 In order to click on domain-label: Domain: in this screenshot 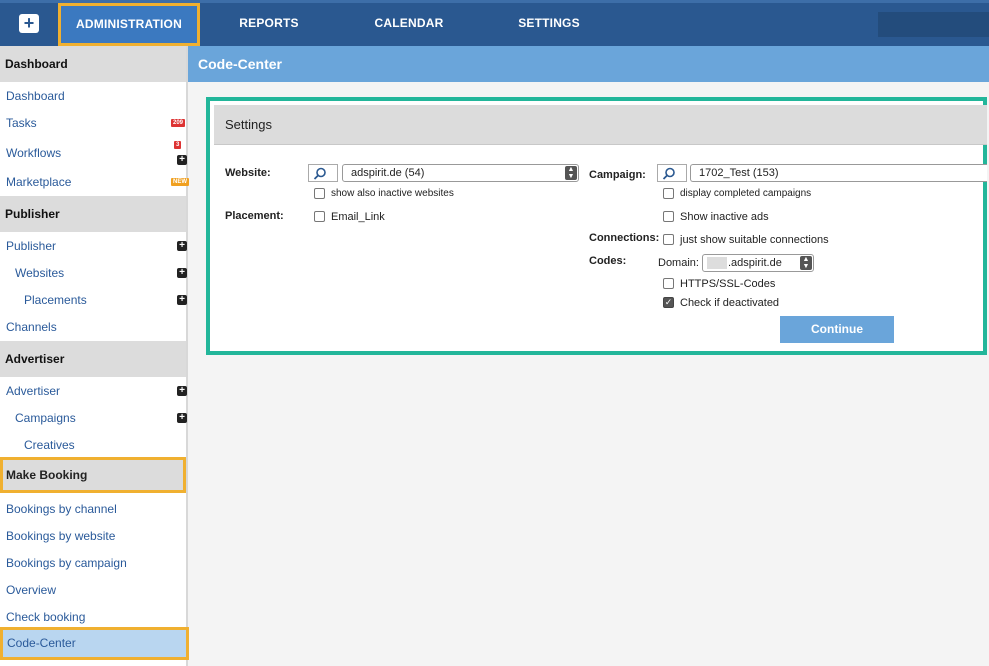, I will do `click(678, 263)`.